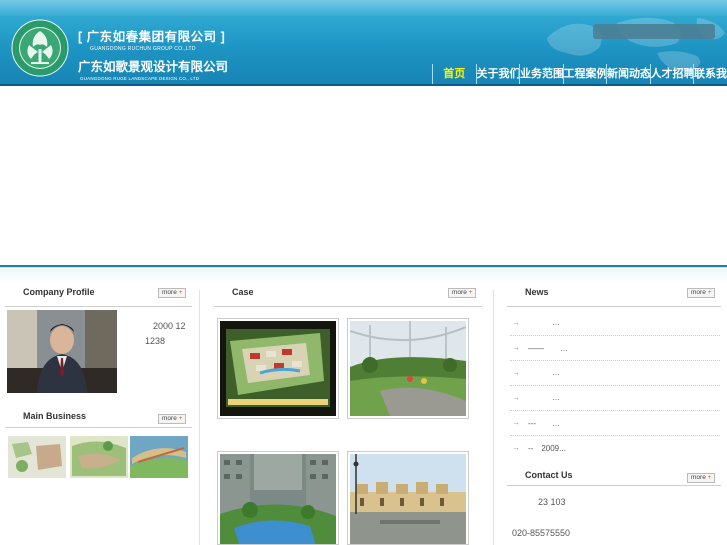 The height and width of the screenshot is (545, 727). I want to click on news-more-button: more +, so click(701, 293).